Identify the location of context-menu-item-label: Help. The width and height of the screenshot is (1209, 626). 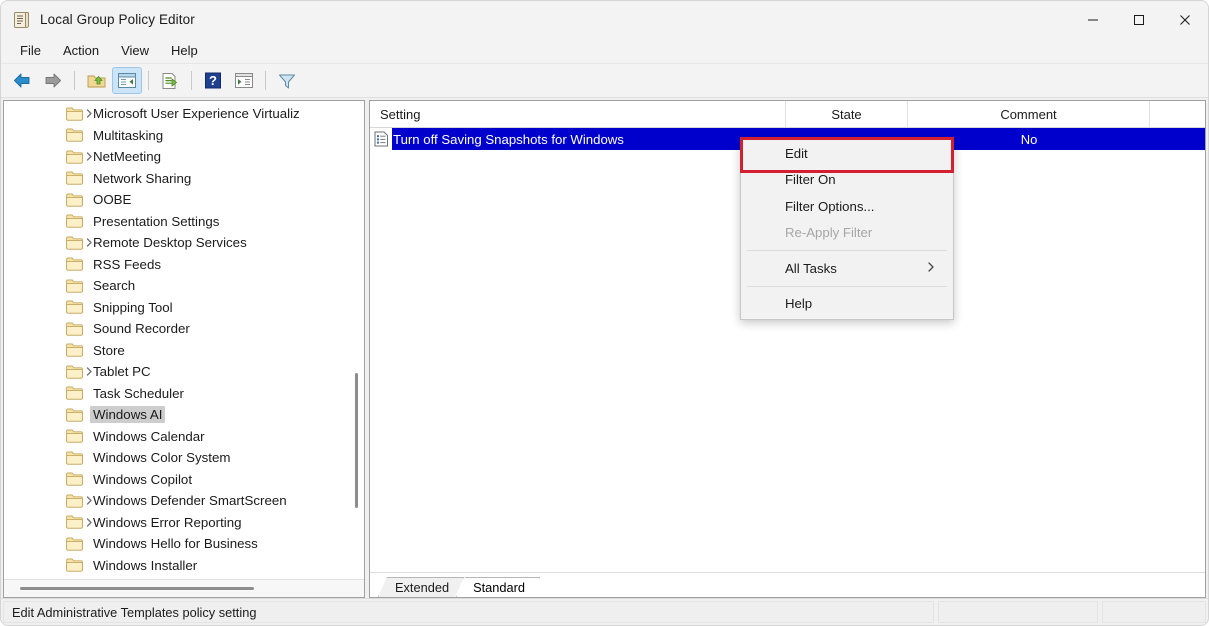
(799, 304).